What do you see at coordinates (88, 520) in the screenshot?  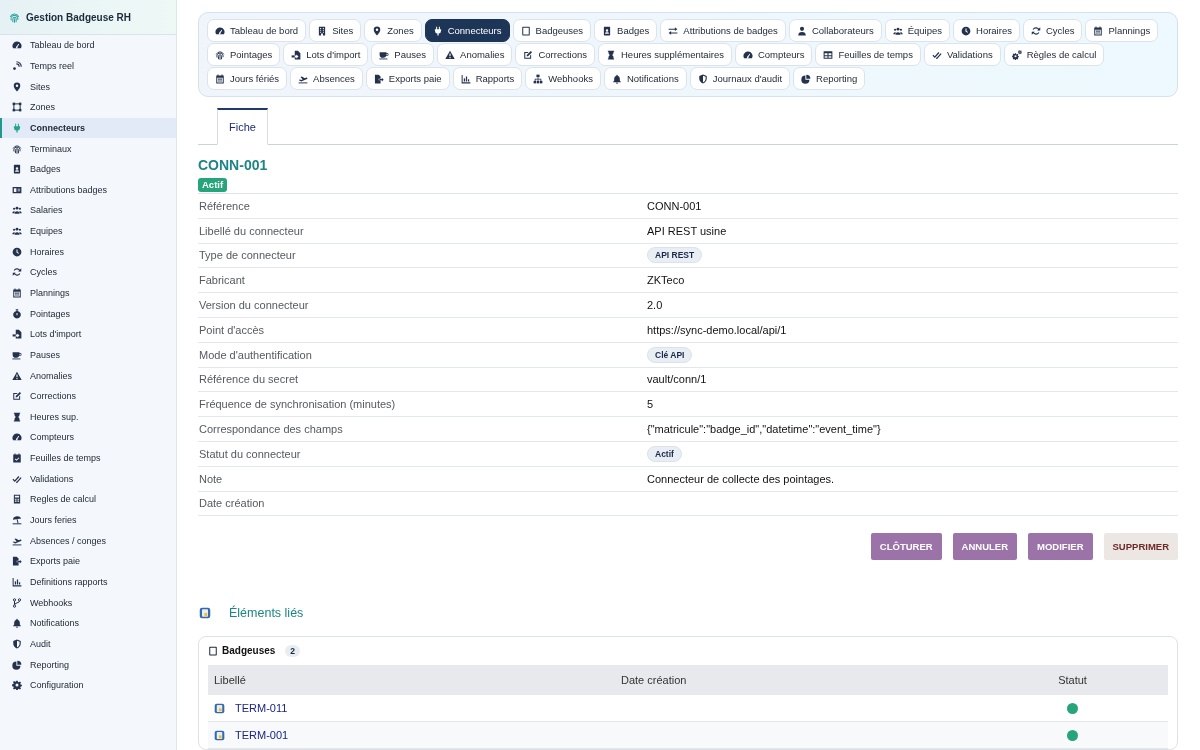 I see `nav-item: Jours feries` at bounding box center [88, 520].